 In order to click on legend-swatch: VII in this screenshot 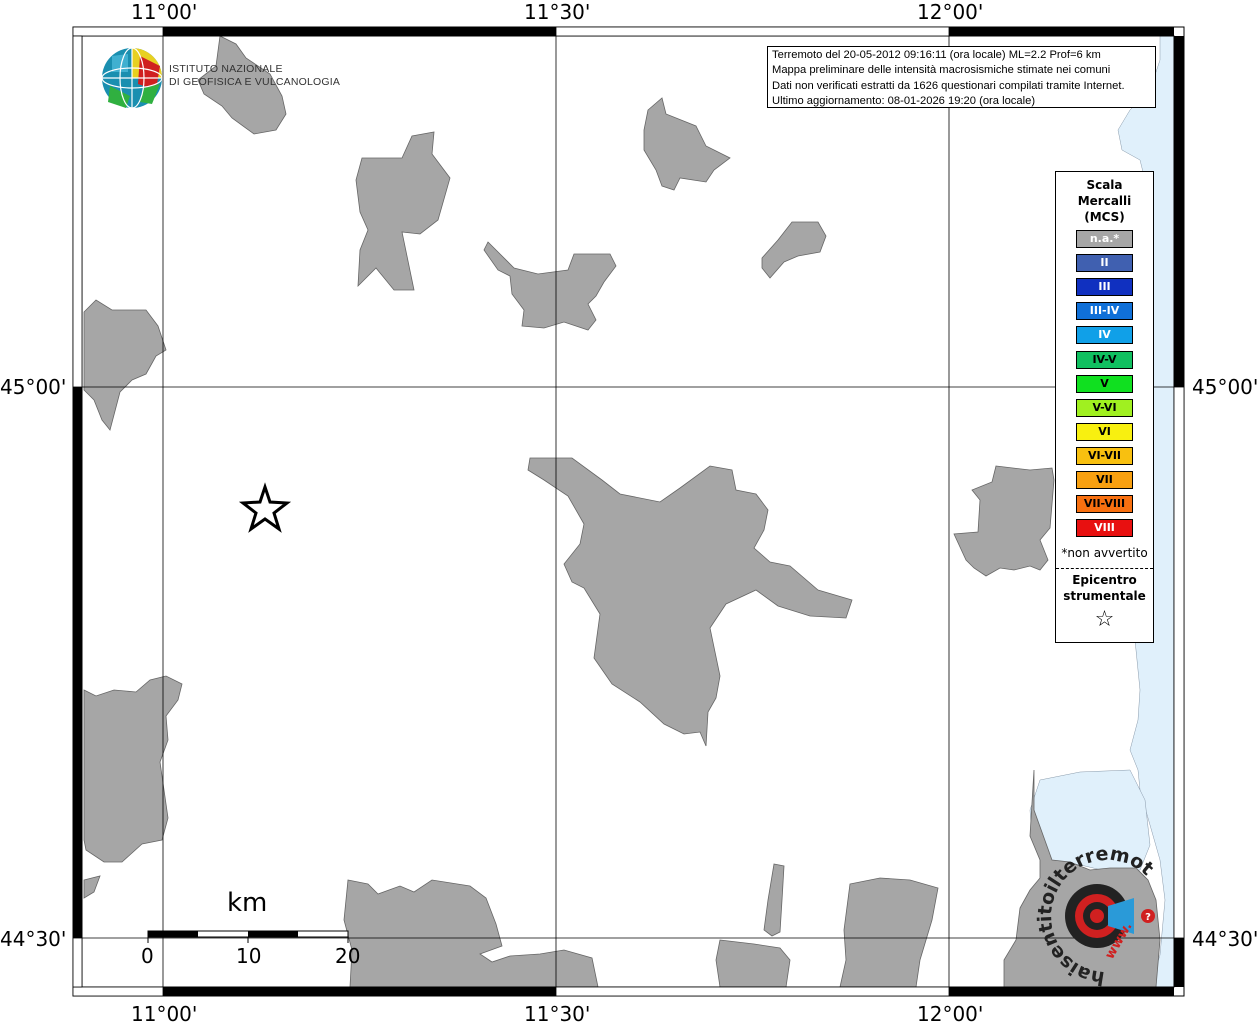, I will do `click(1104, 480)`.